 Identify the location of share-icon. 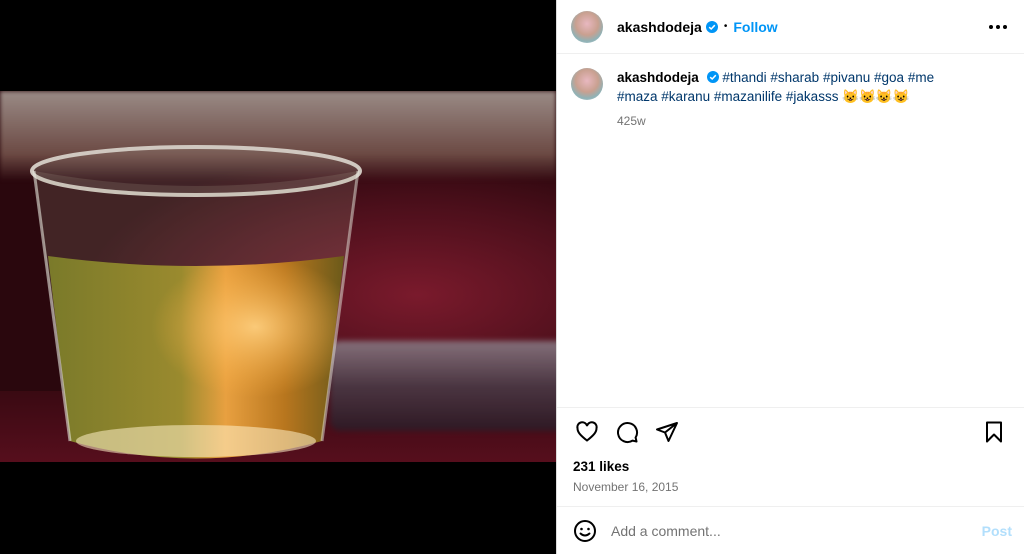
(667, 432).